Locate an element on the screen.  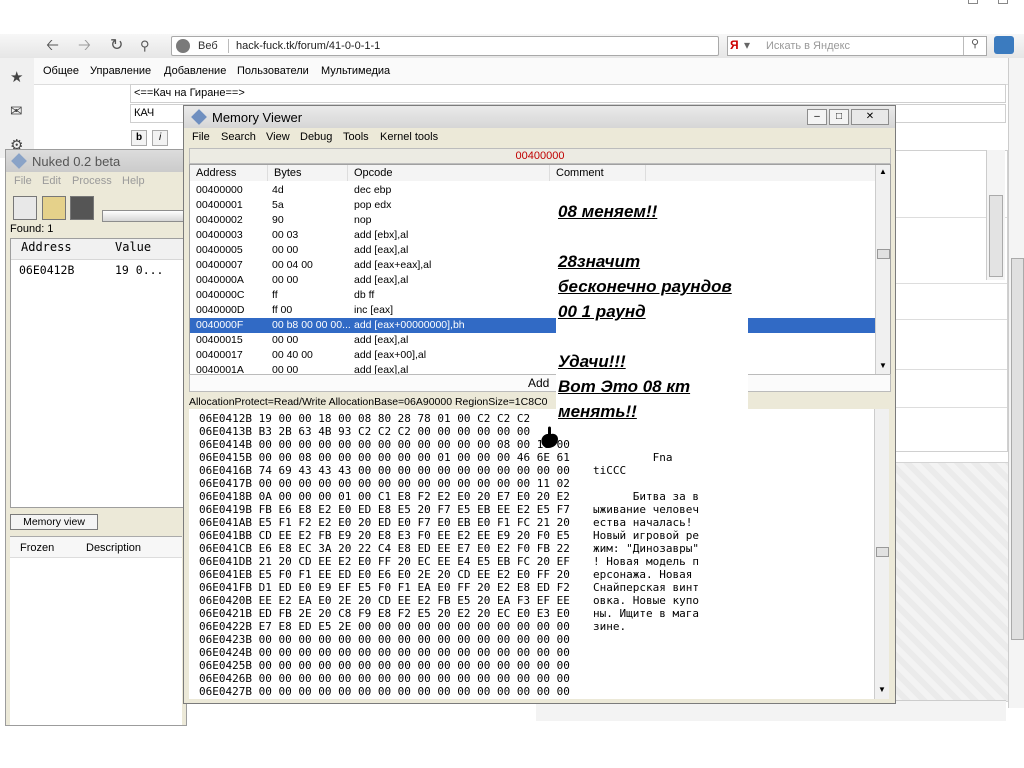
star-icon: ★ is located at coordinates (16, 77).